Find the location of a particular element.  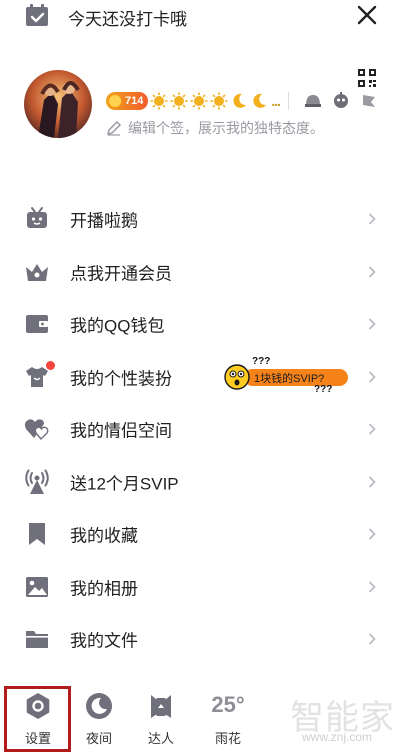

broadcast-tower-icon is located at coordinates (37, 481).